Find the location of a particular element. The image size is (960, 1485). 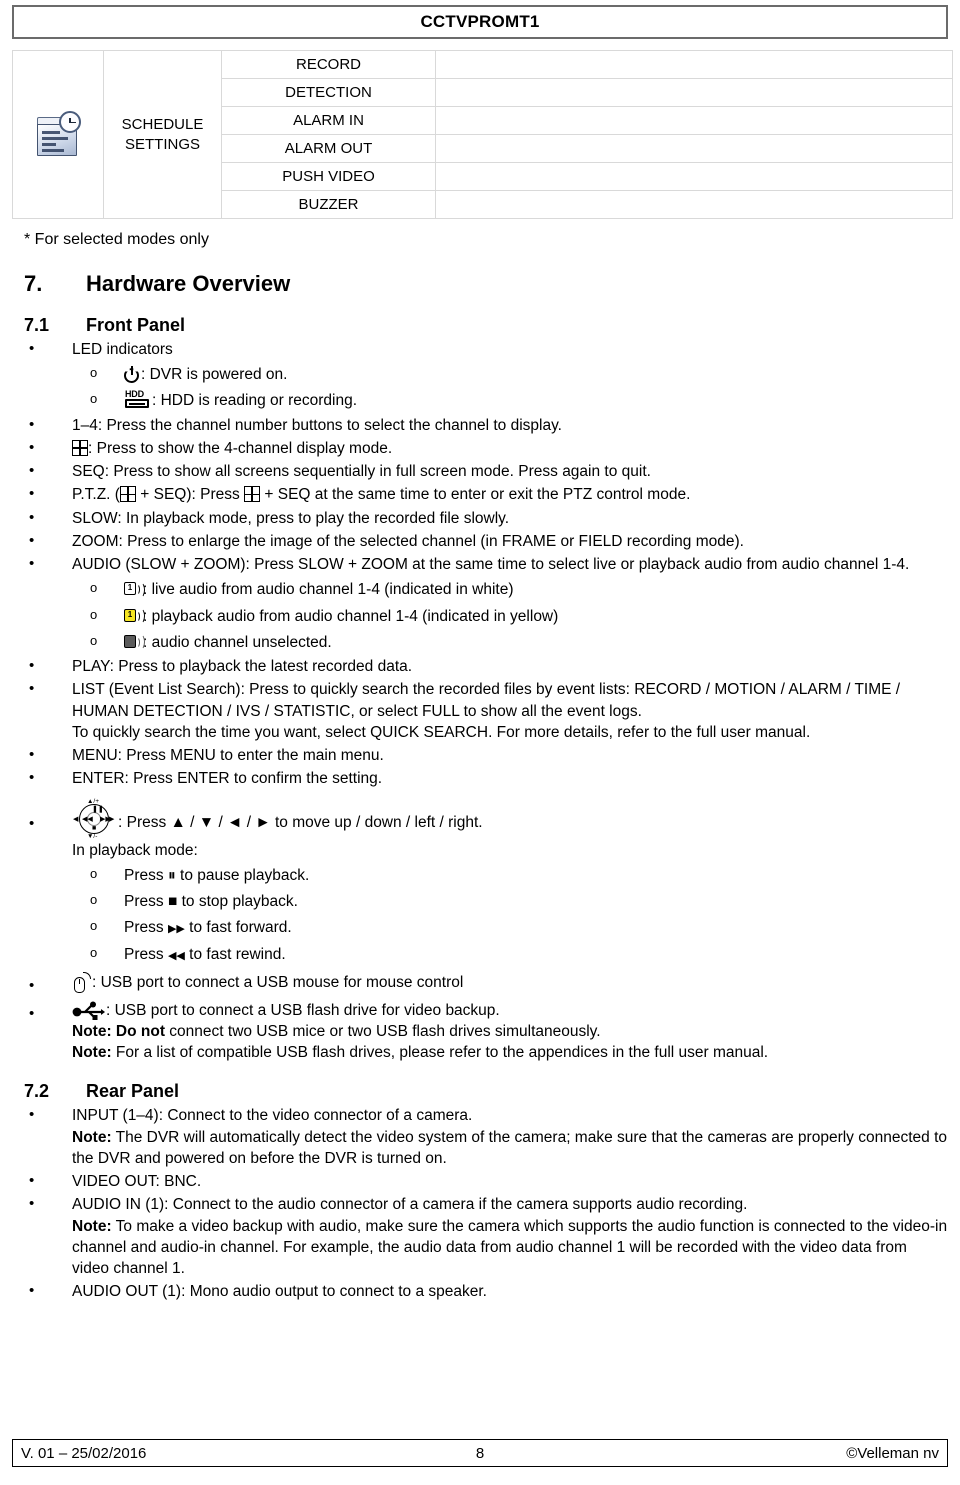

schedule-settings-icon is located at coordinates (58, 133).